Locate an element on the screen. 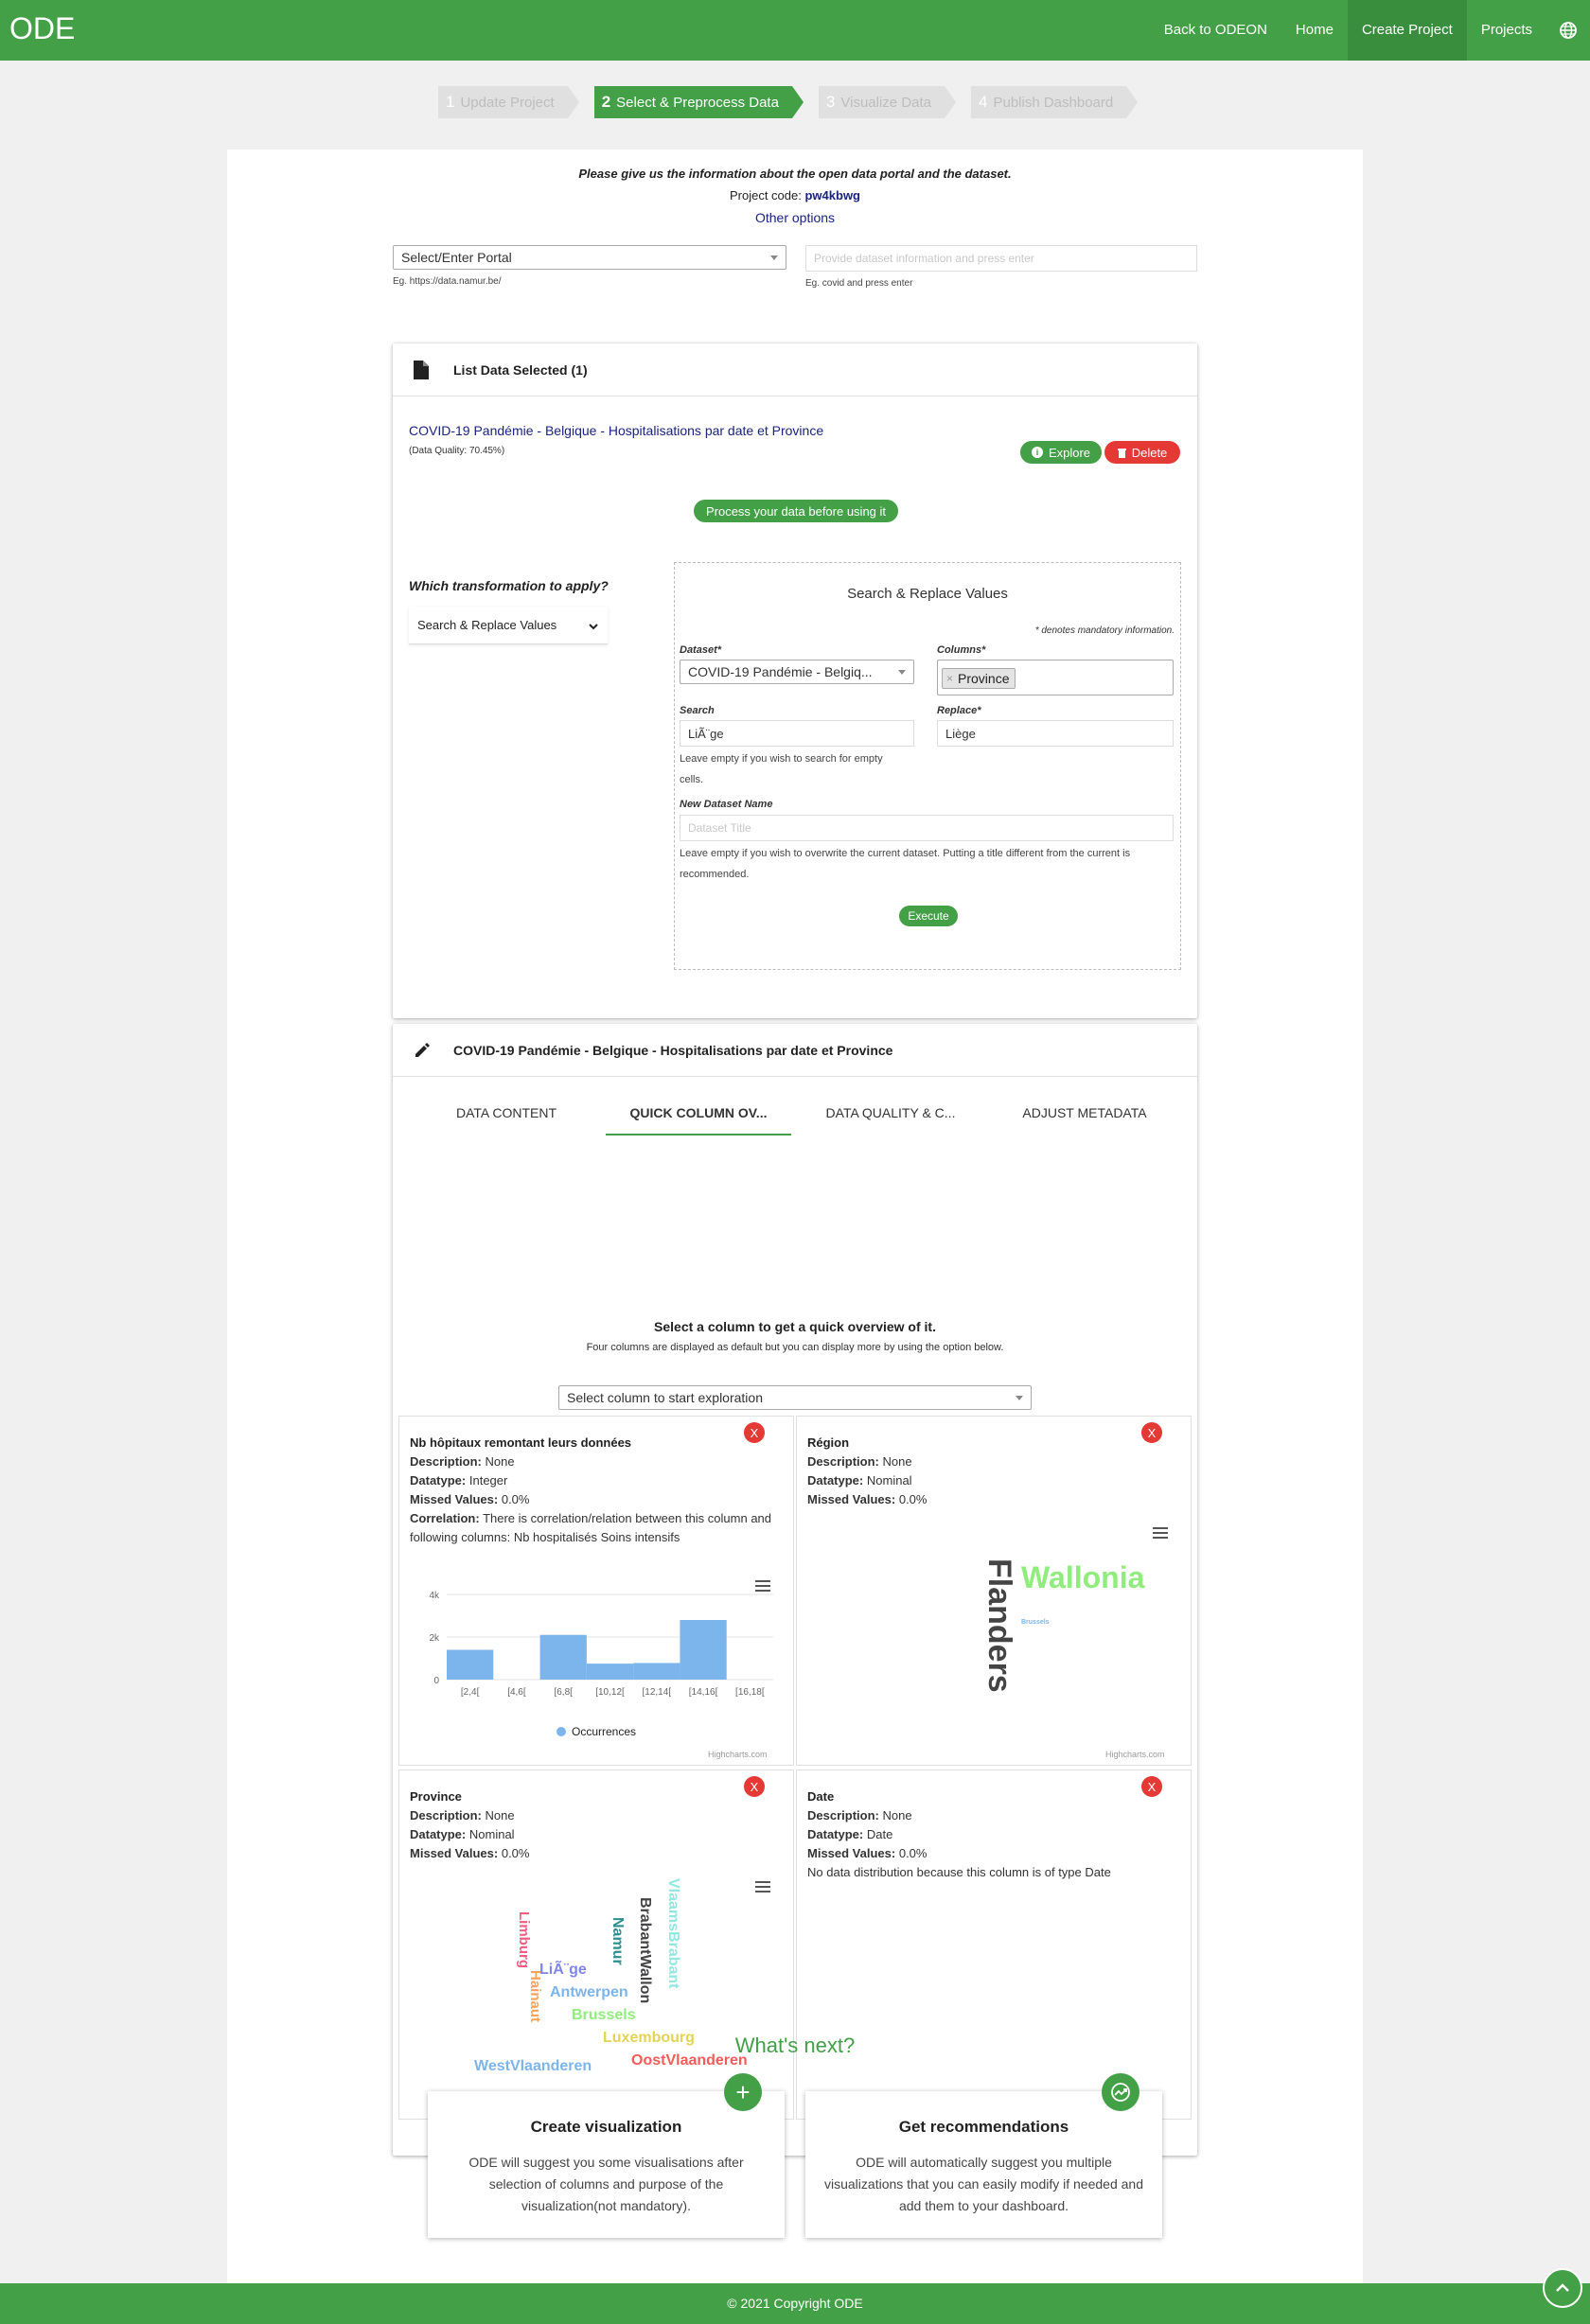 The image size is (1590, 2324). step-select-preprocess: 2 Select & Preprocess Data is located at coordinates (698, 102).